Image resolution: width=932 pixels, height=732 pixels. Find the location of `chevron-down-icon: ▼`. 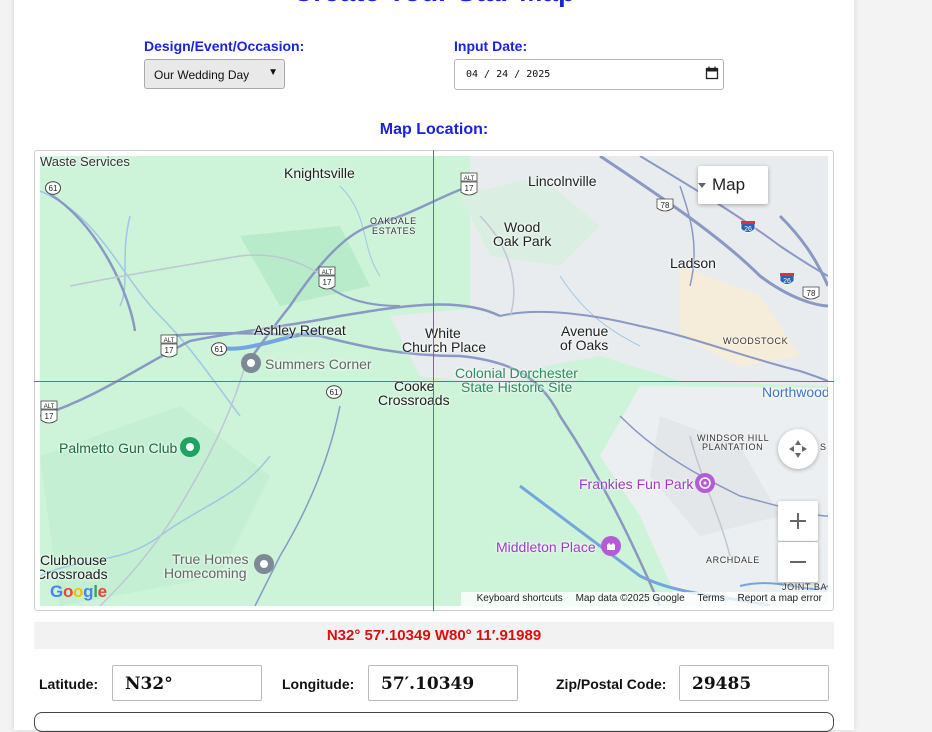

chevron-down-icon: ▼ is located at coordinates (273, 72).